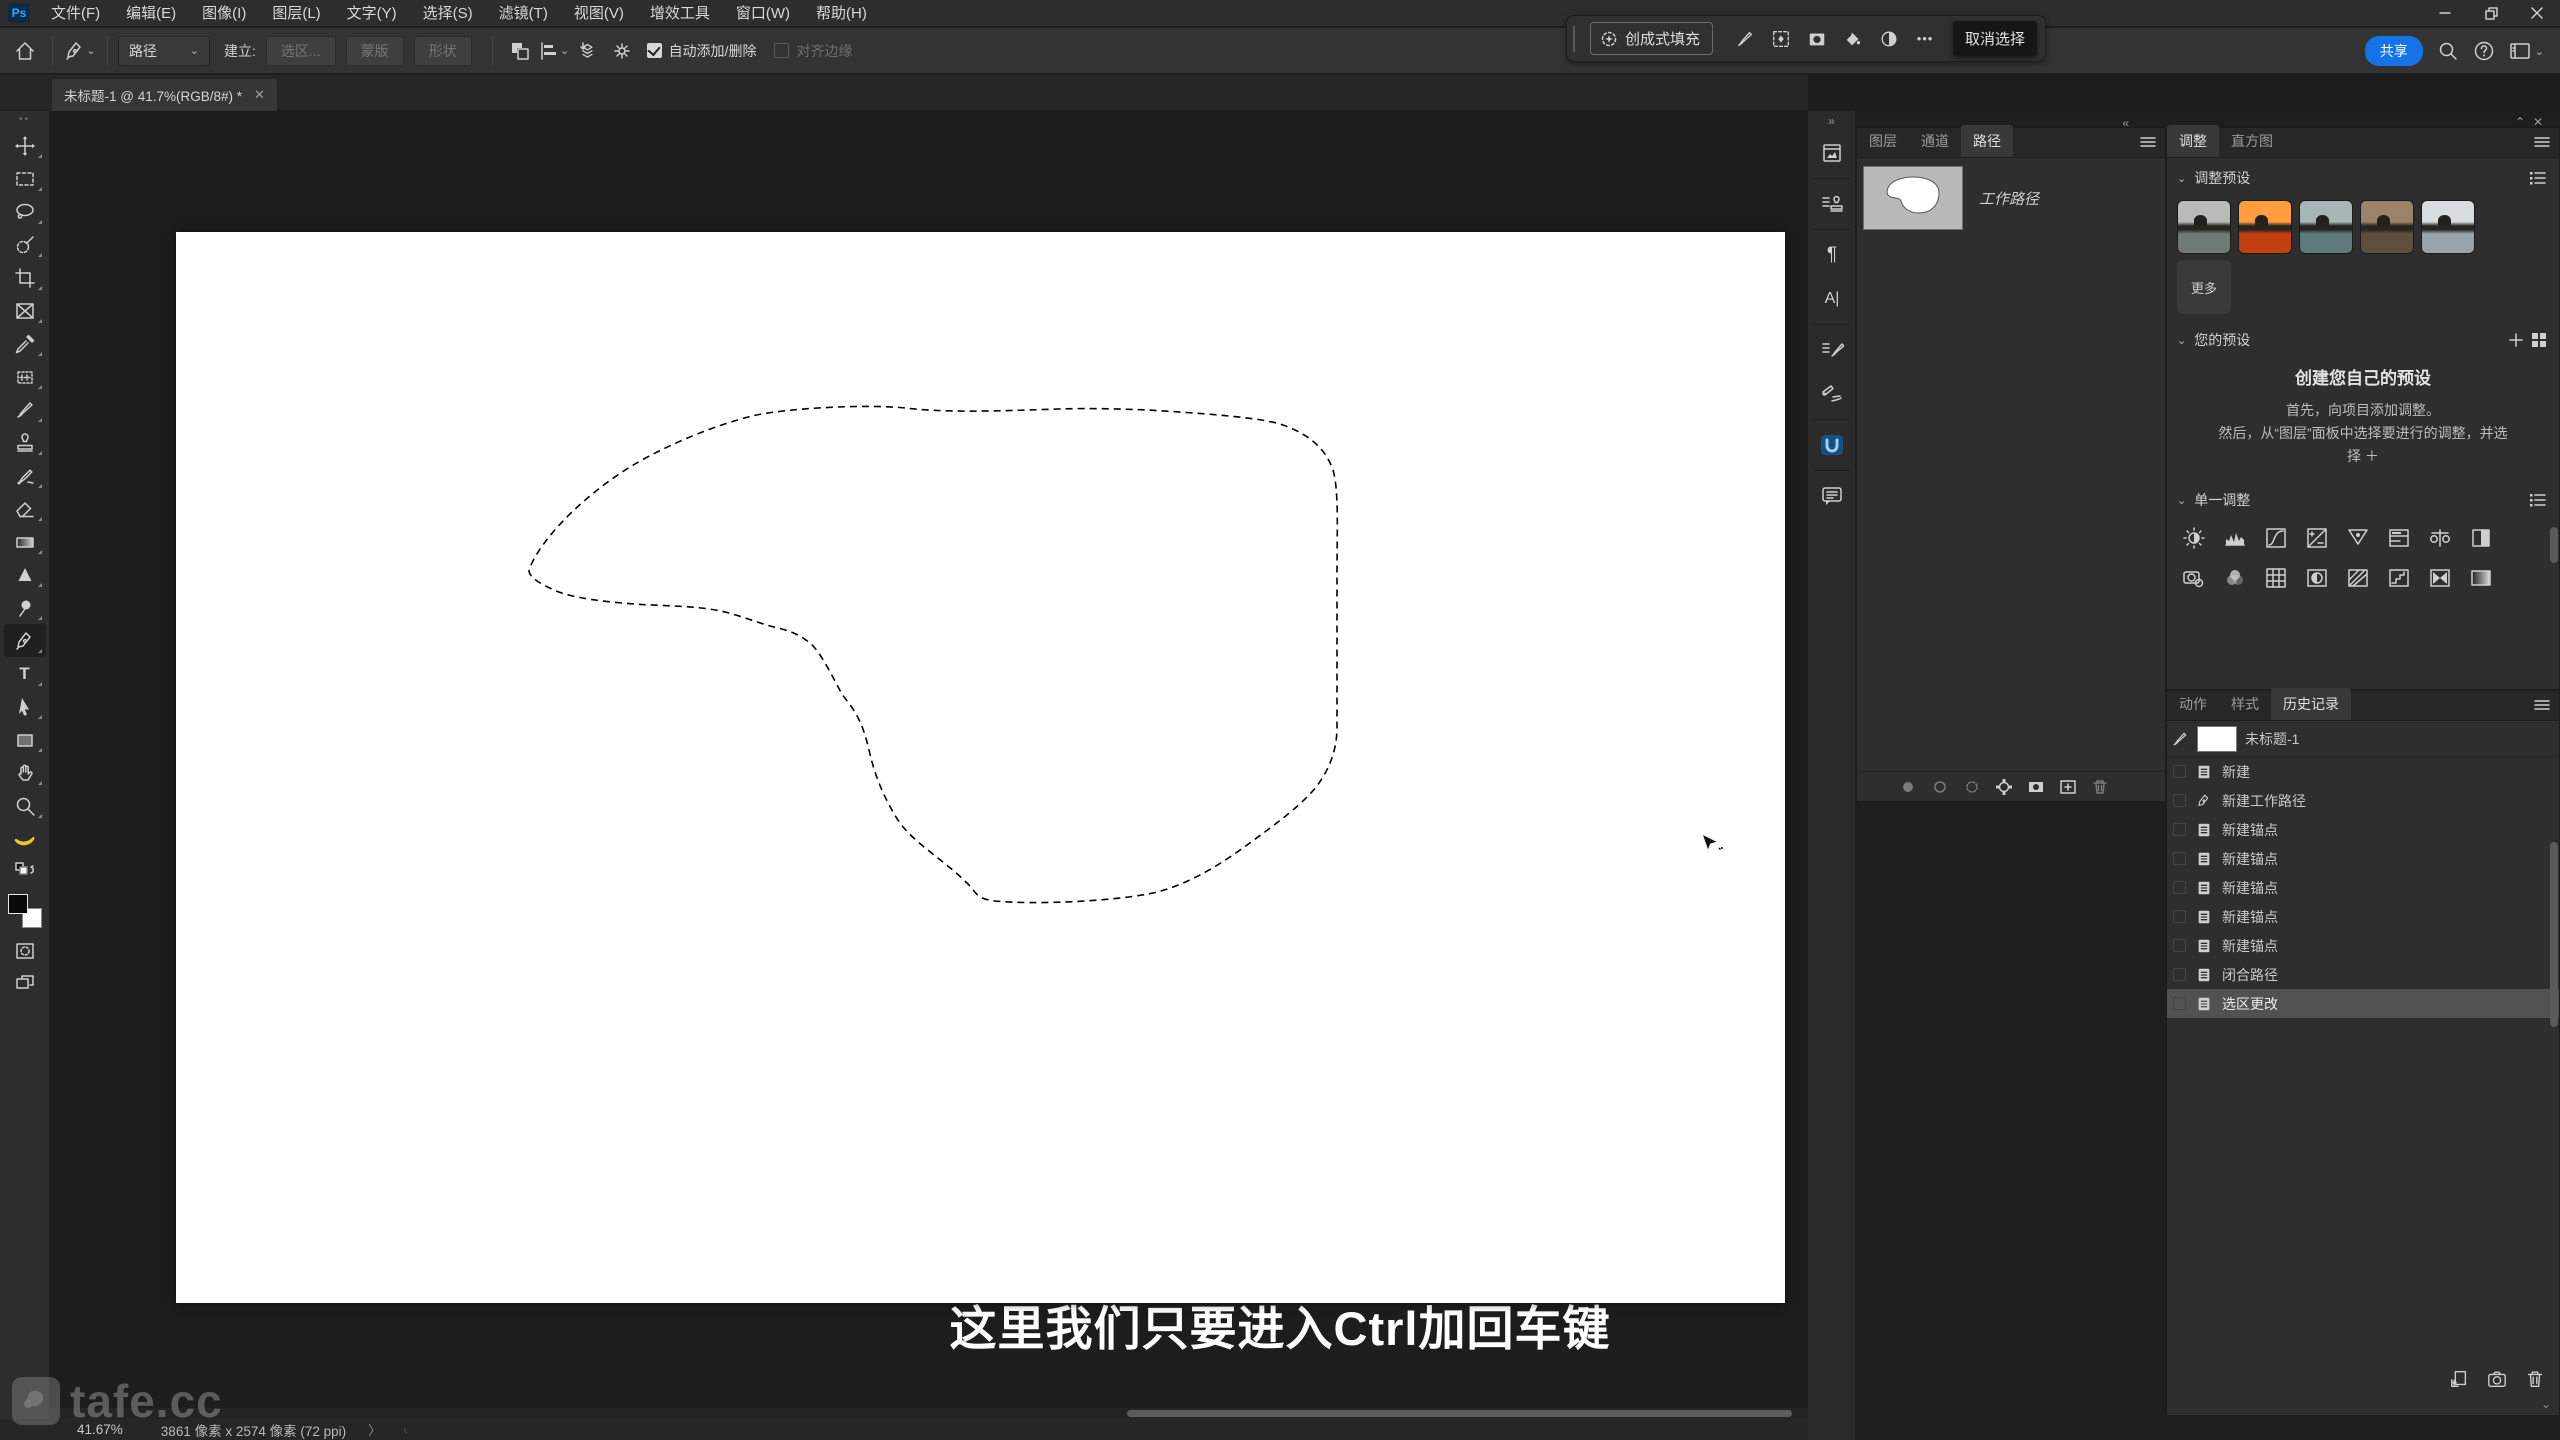 The image size is (2560, 1440). What do you see at coordinates (2480, 578) in the screenshot?
I see `gradient-map-icon` at bounding box center [2480, 578].